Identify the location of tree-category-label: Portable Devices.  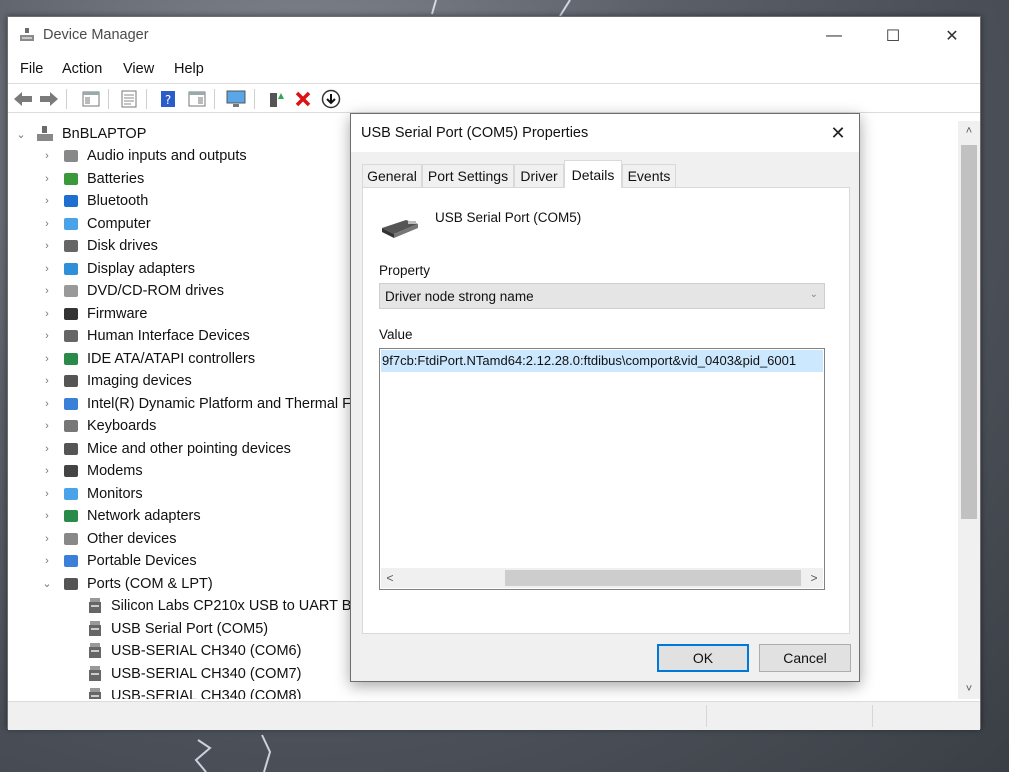
(142, 561).